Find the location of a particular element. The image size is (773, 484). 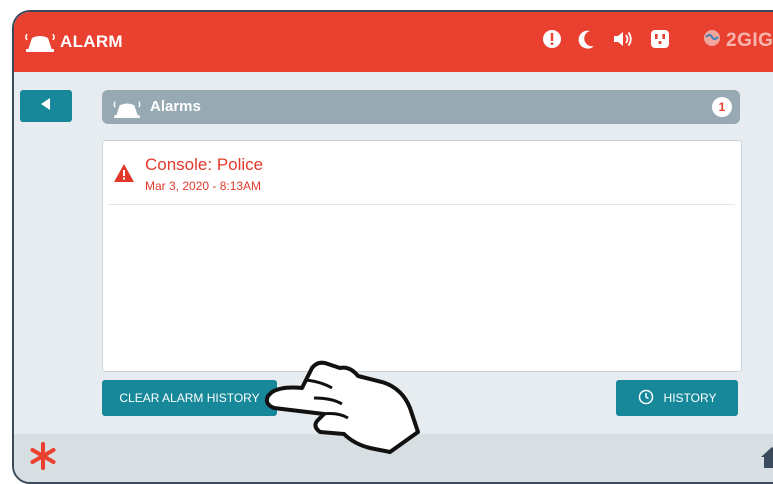

alarms-title: Alarms is located at coordinates (175, 106).